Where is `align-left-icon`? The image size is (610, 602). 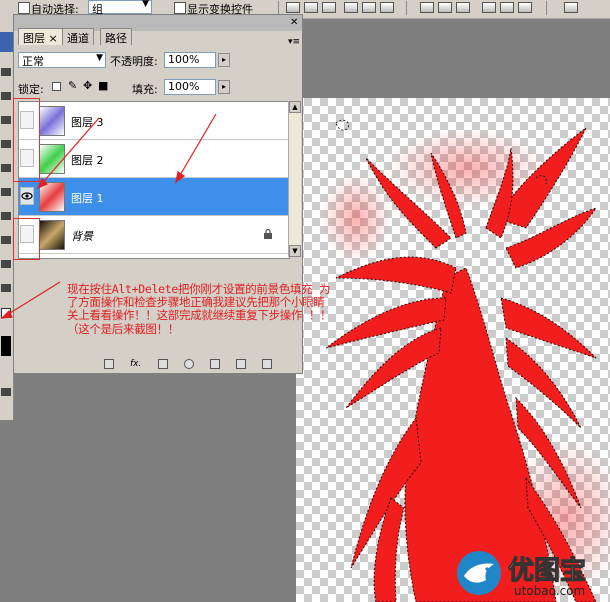
align-left-icon is located at coordinates (351, 7).